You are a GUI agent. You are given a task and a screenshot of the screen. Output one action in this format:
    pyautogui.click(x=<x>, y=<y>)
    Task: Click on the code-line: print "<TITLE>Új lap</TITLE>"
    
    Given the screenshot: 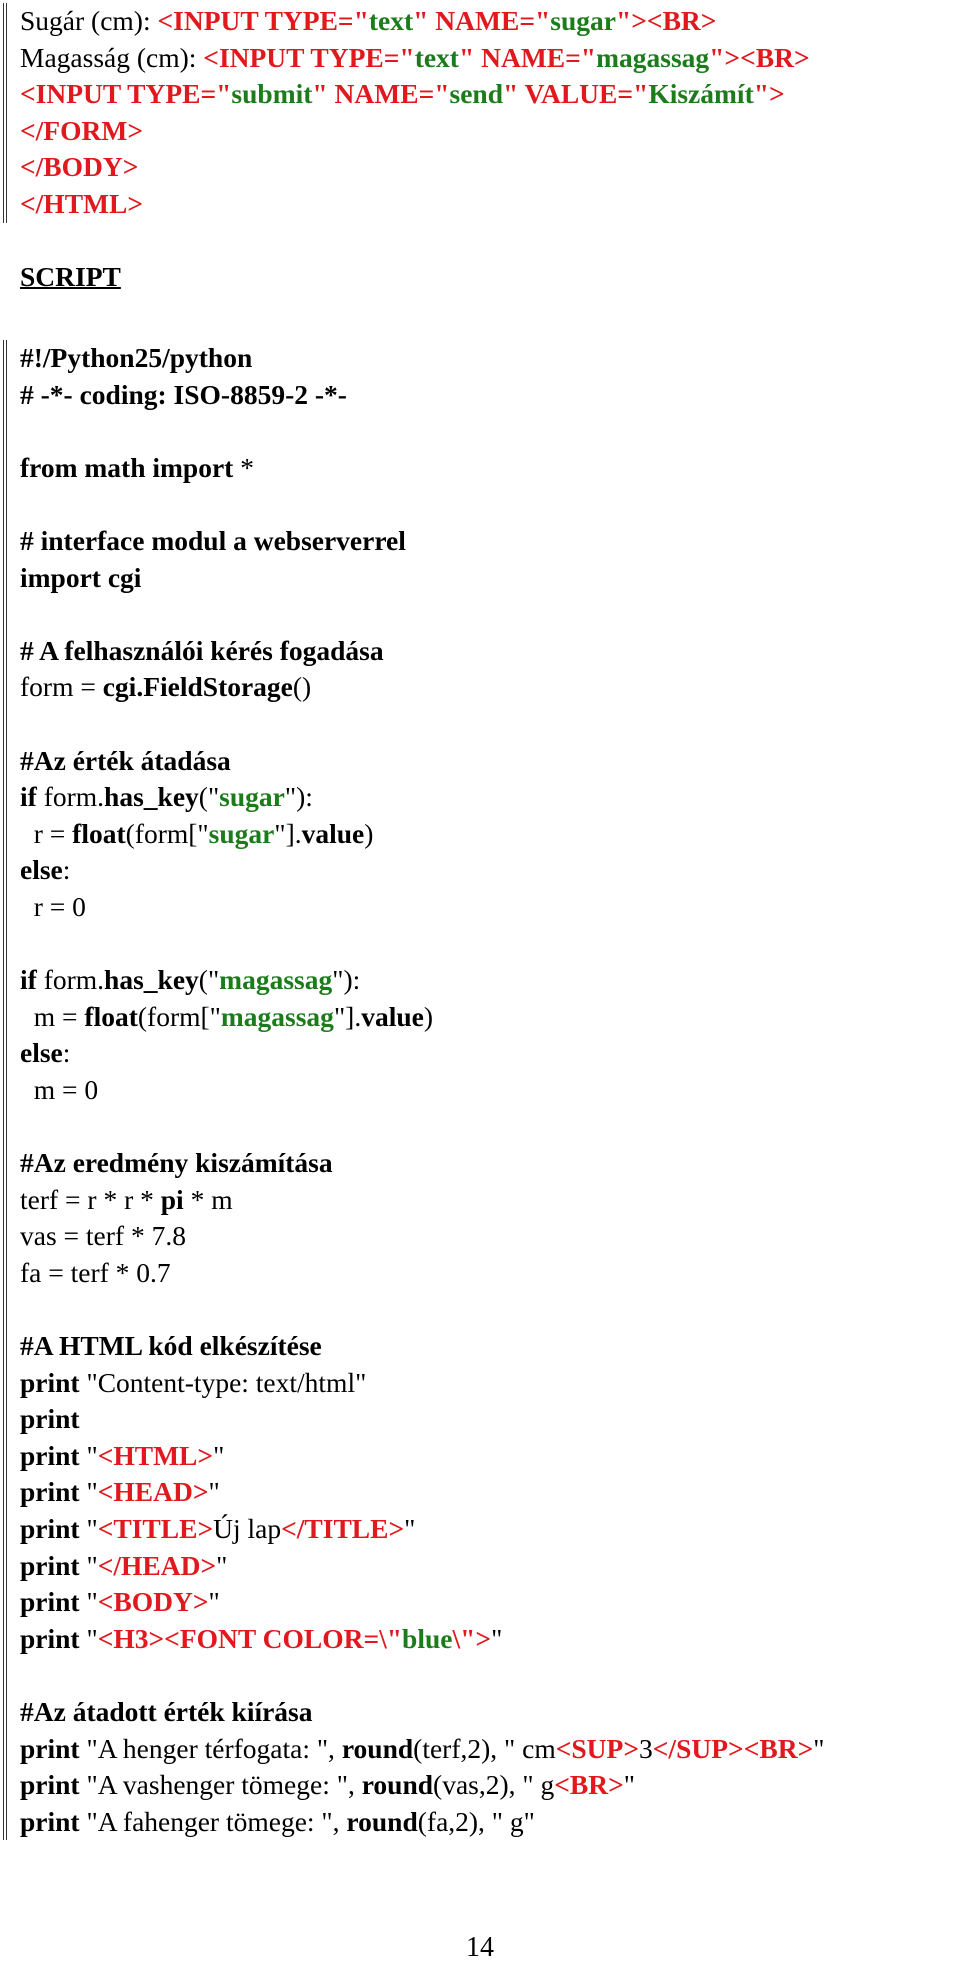 What is the action you would take?
    pyautogui.click(x=422, y=1529)
    